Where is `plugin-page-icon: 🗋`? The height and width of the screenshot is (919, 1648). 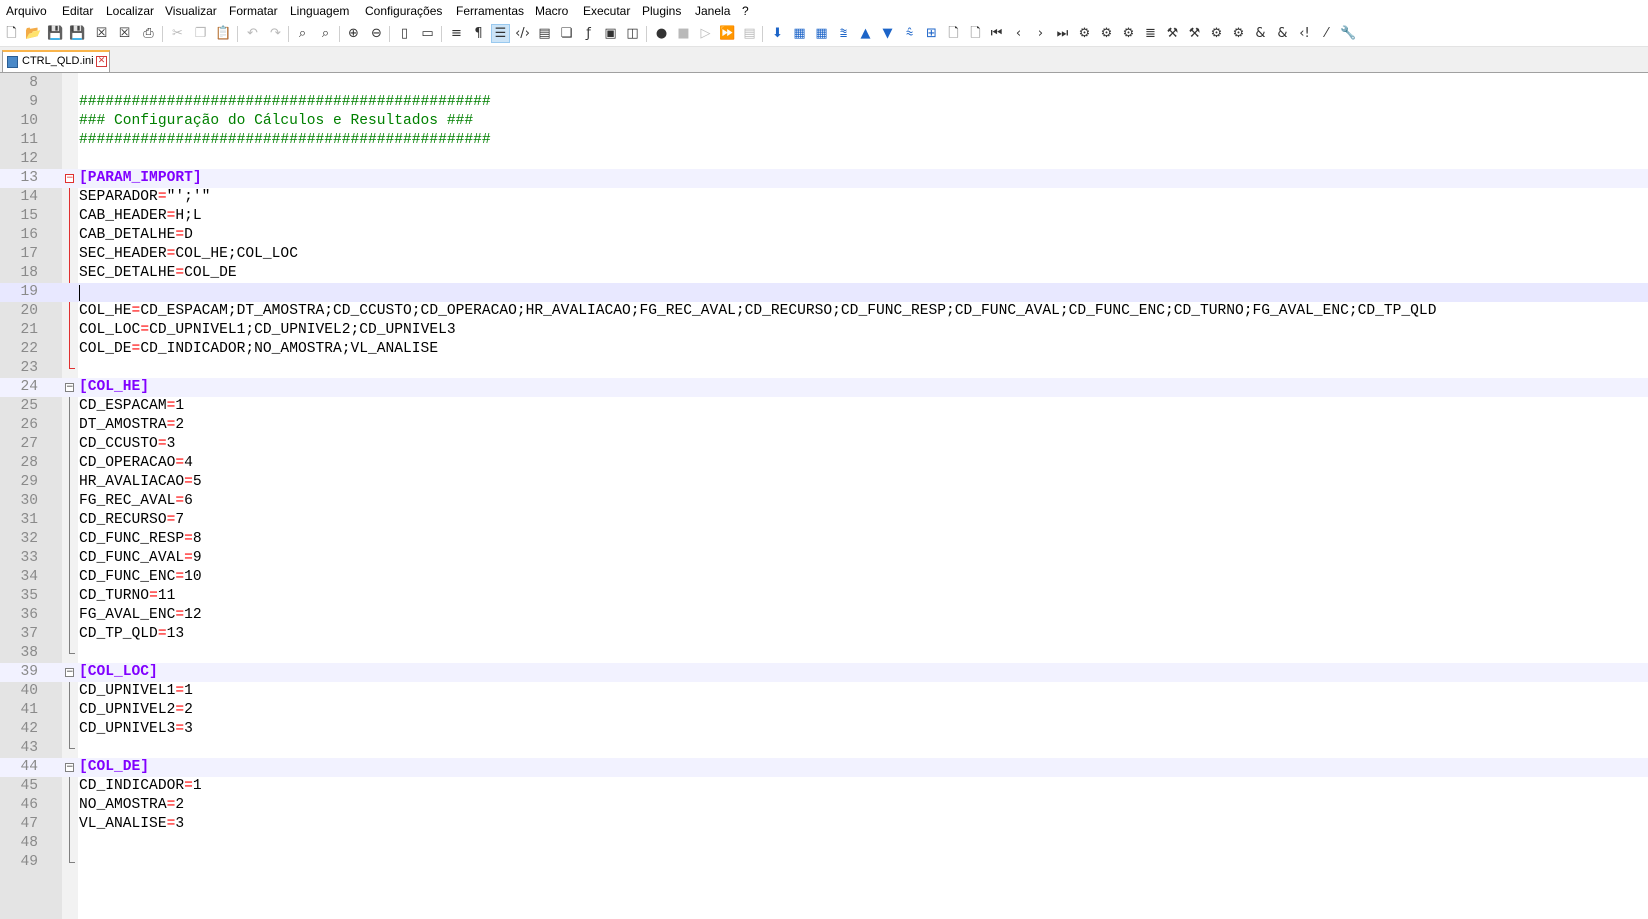 plugin-page-icon: 🗋 is located at coordinates (953, 33).